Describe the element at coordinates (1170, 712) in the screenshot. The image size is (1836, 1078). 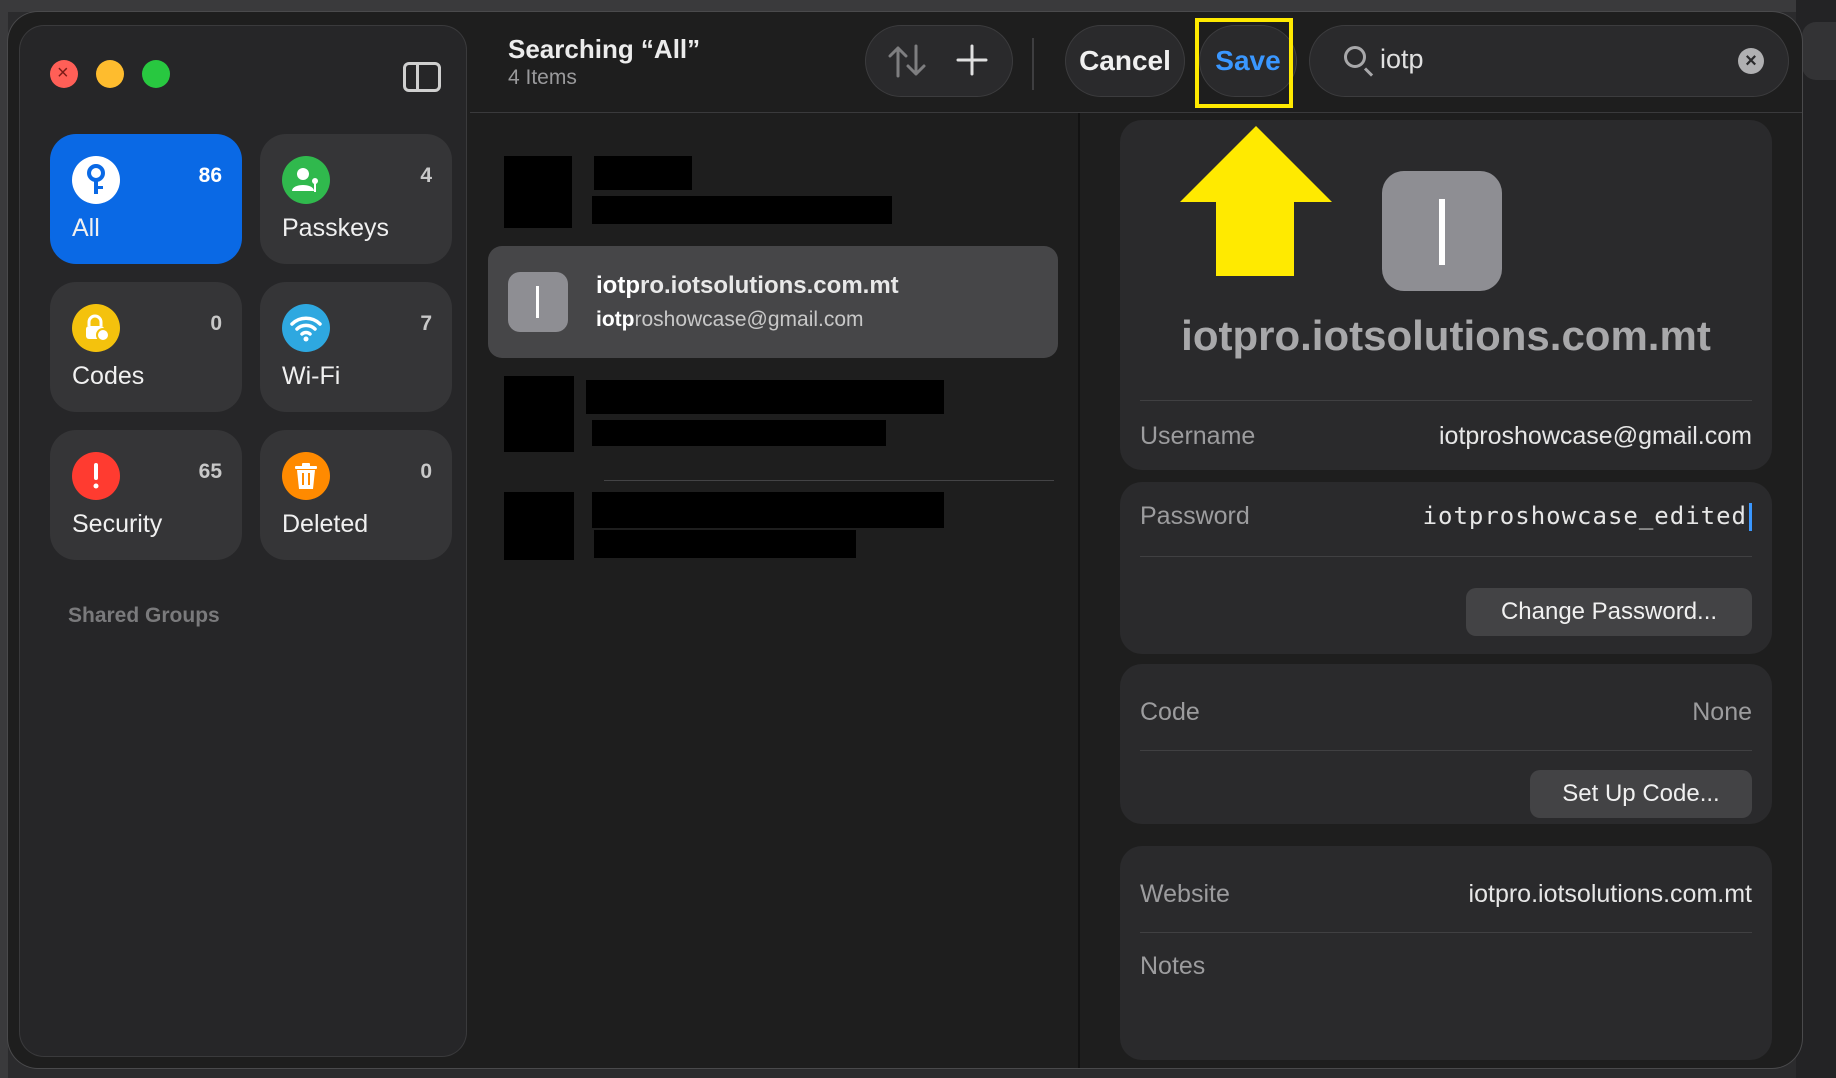
I see `code-label: Code` at that location.